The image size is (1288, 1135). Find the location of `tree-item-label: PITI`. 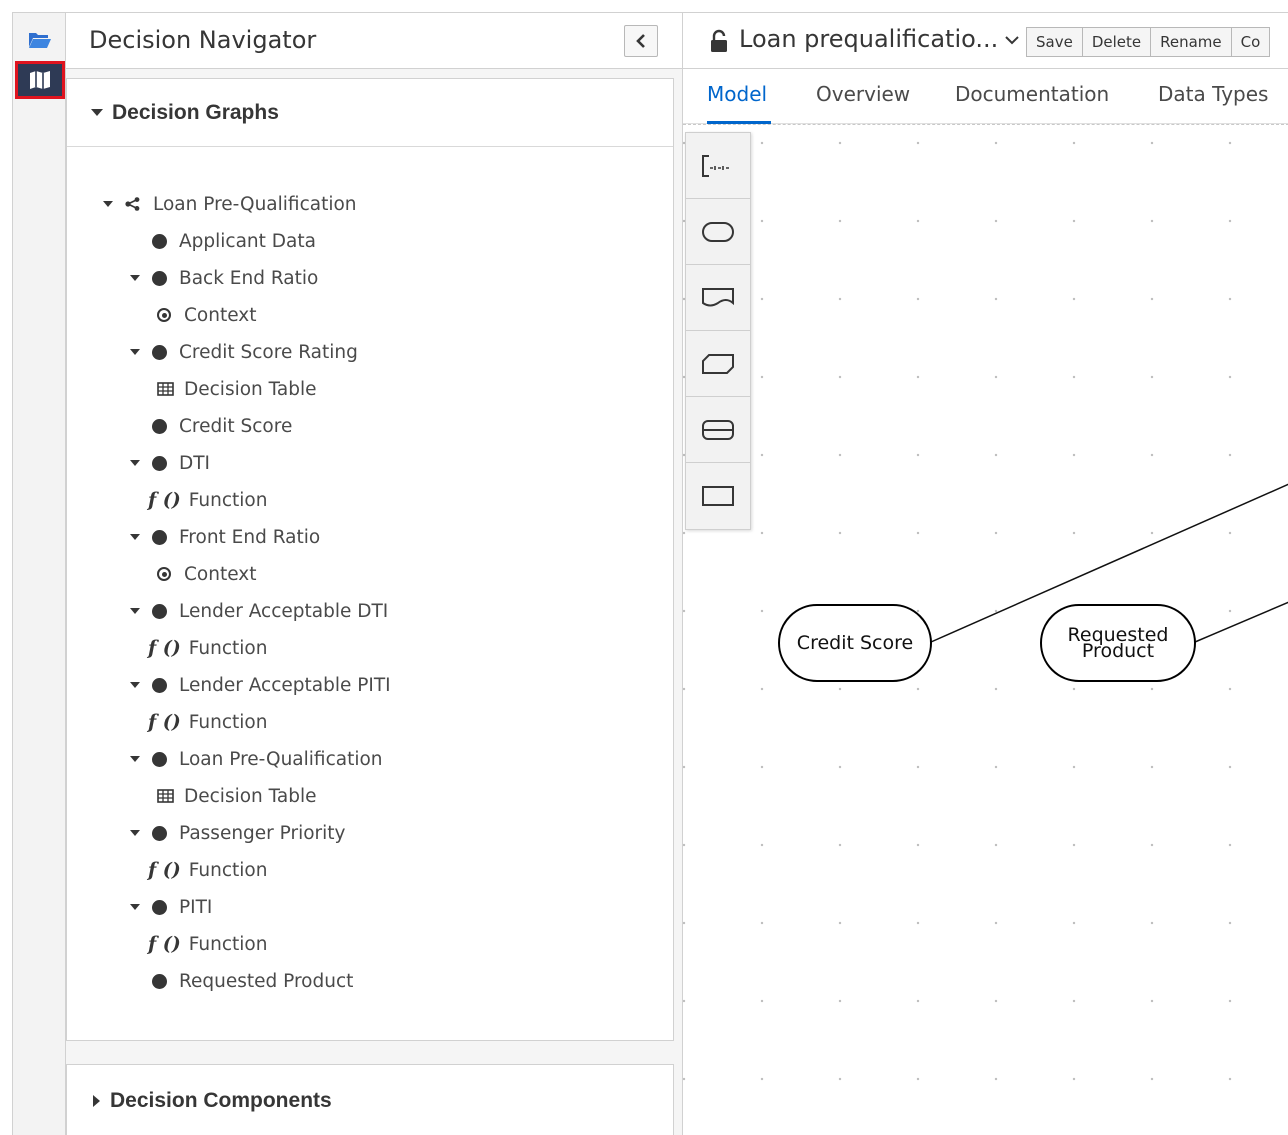

tree-item-label: PITI is located at coordinates (196, 907).